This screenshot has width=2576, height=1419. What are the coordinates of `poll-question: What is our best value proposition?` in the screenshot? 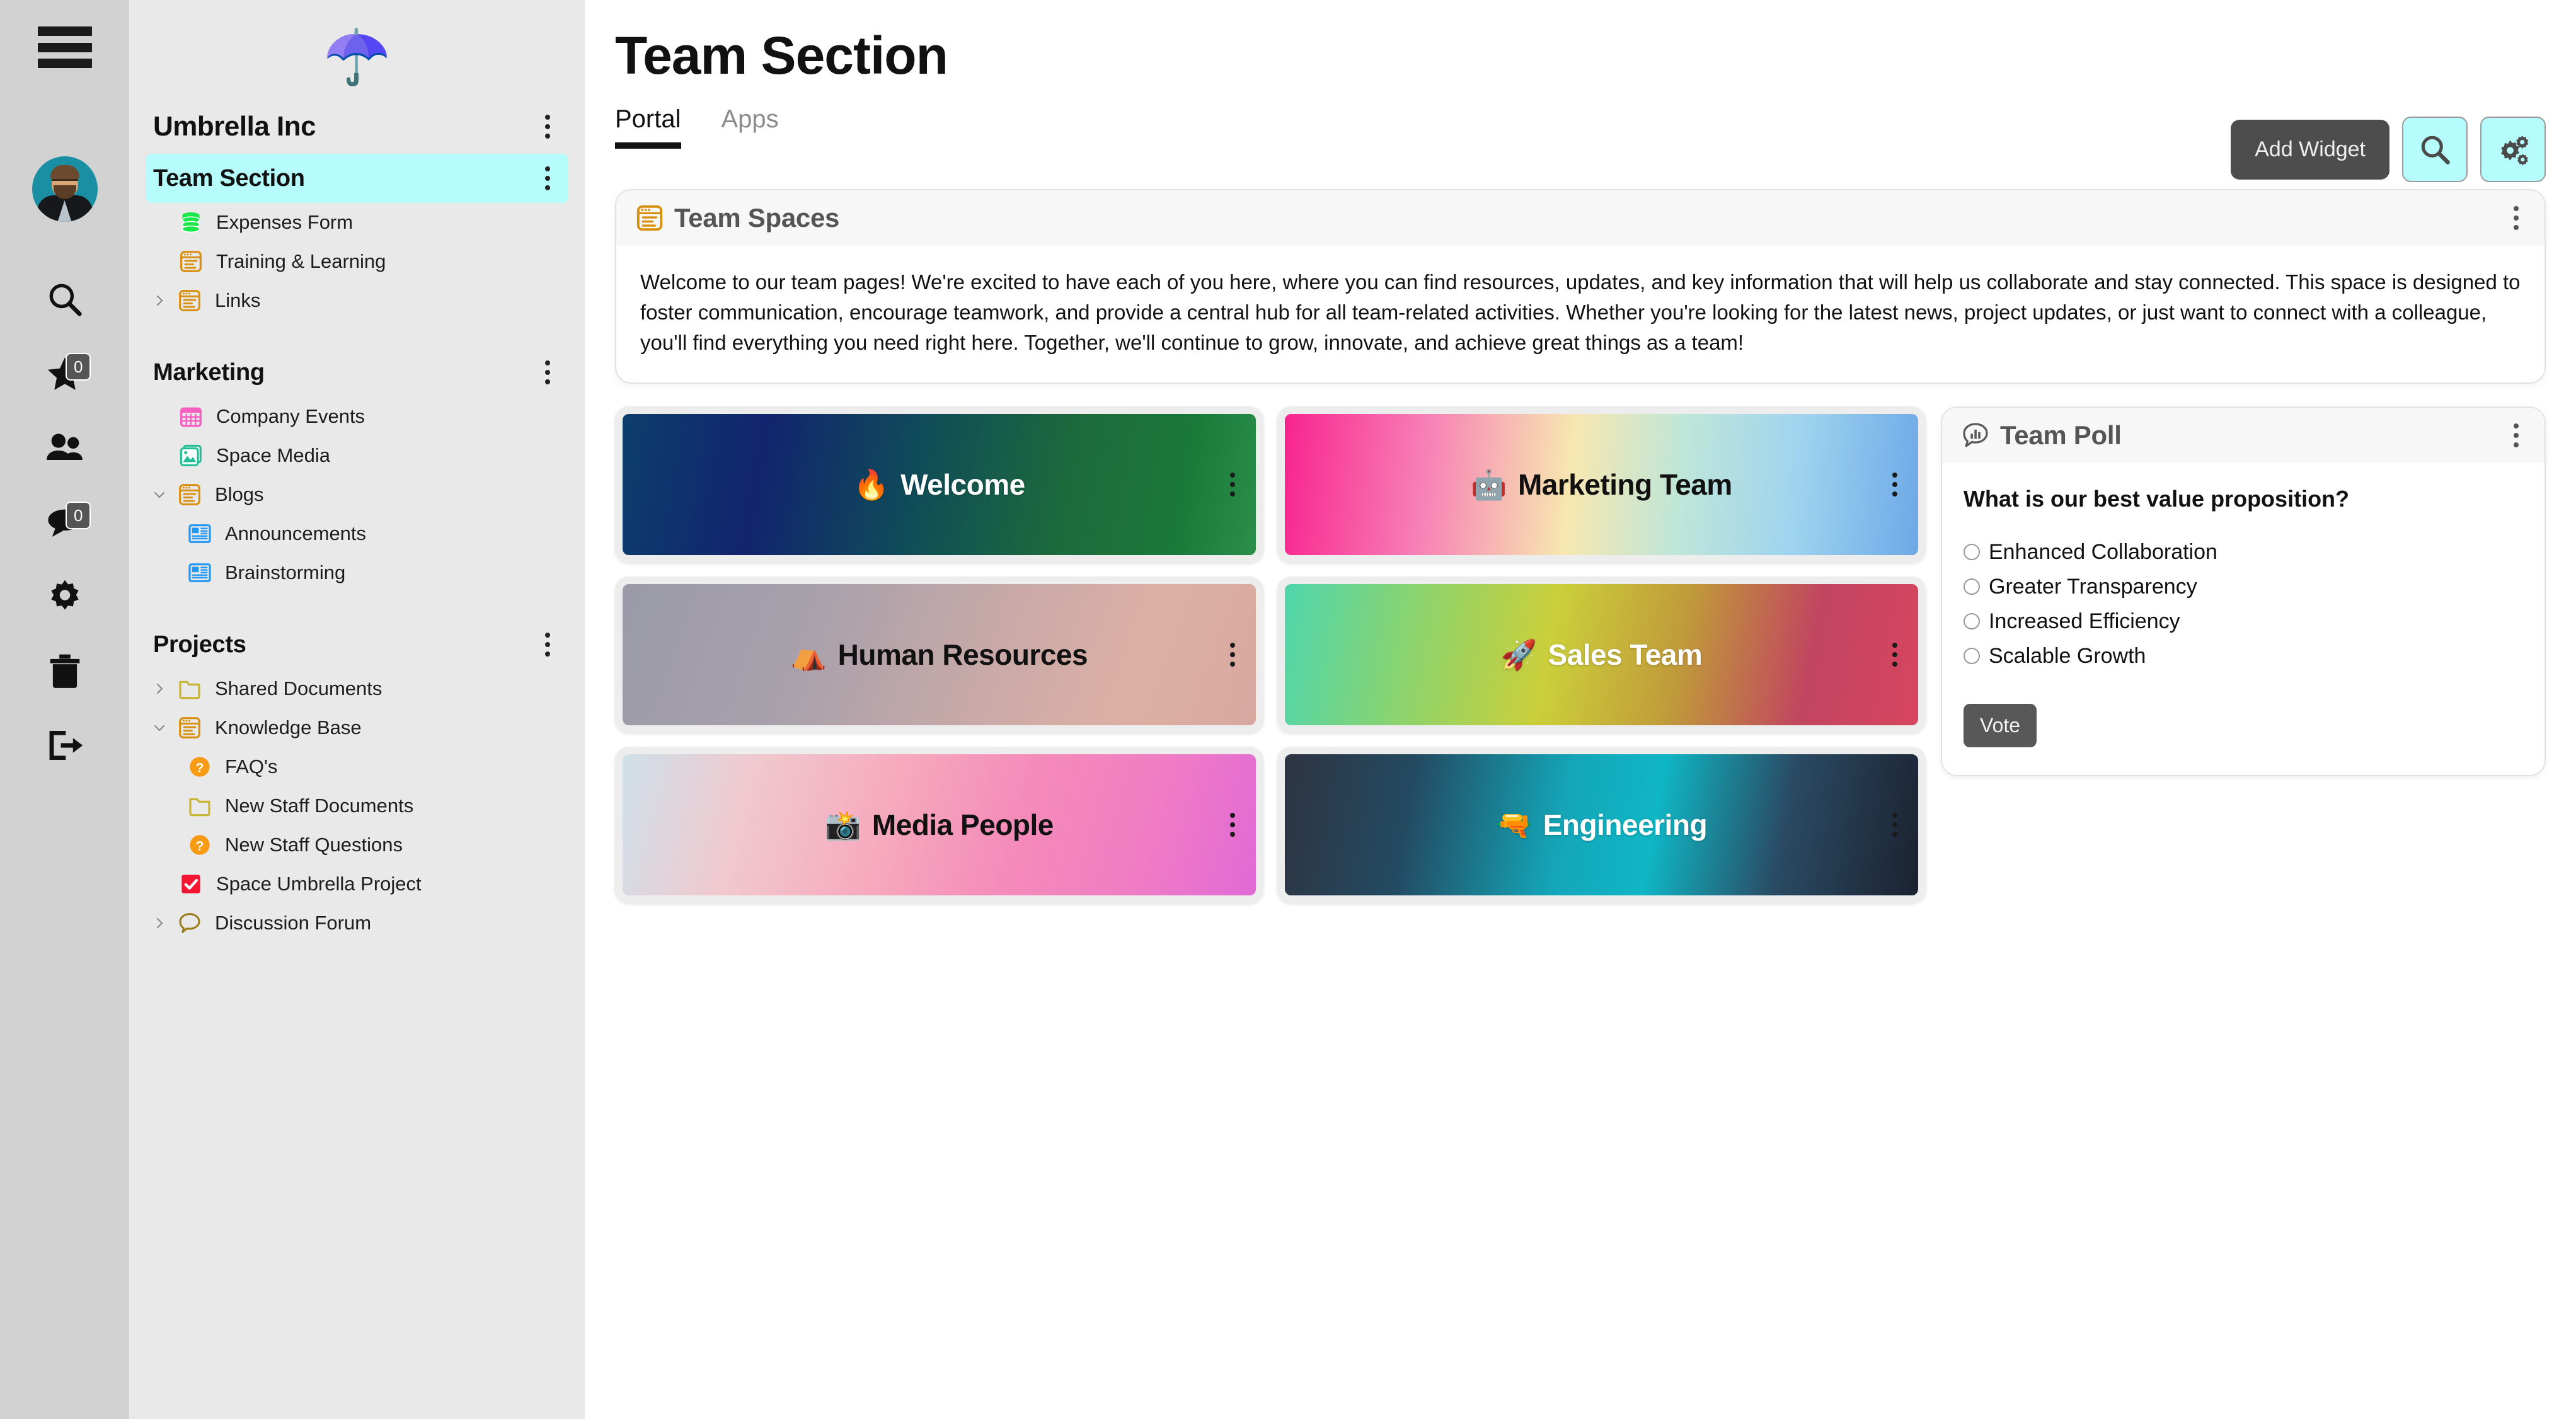 It's located at (2157, 498).